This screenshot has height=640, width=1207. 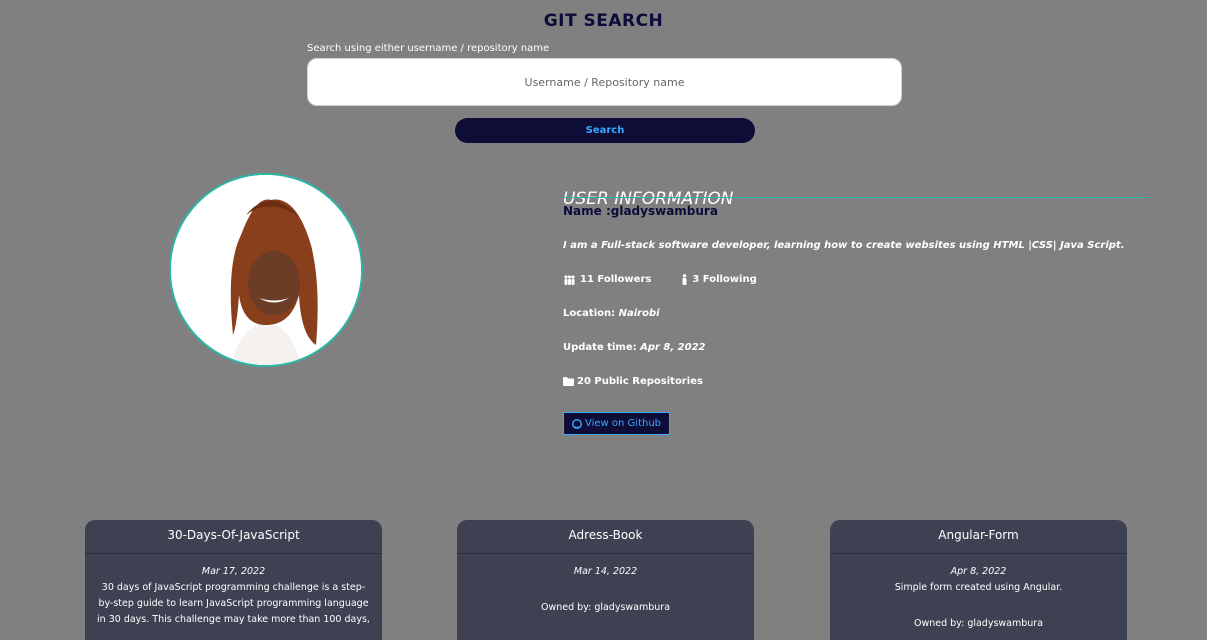 What do you see at coordinates (978, 587) in the screenshot?
I see `repo-description: Simple form created using Angular.` at bounding box center [978, 587].